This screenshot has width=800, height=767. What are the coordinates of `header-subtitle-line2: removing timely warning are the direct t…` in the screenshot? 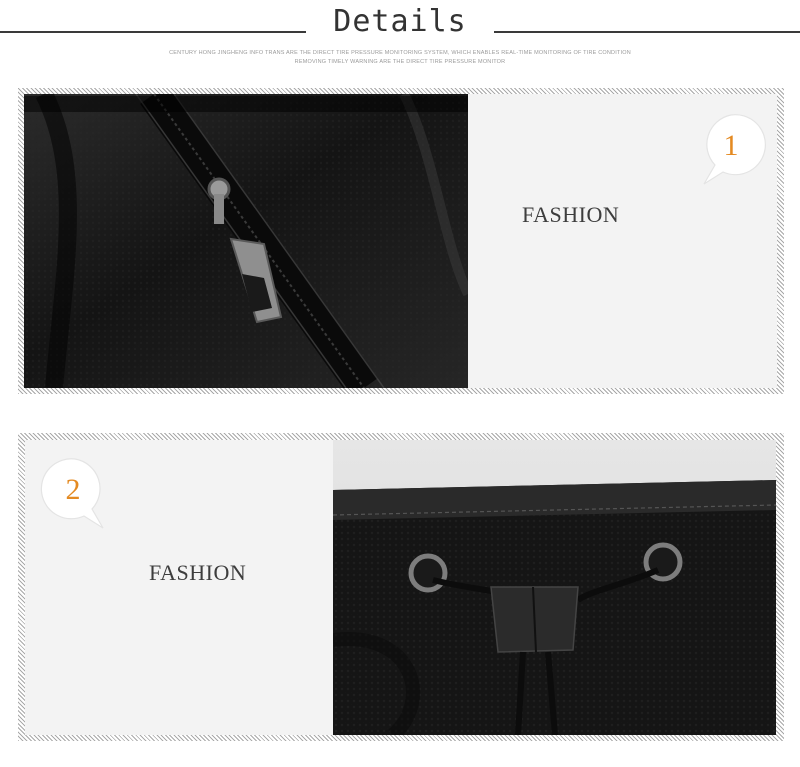 It's located at (400, 62).